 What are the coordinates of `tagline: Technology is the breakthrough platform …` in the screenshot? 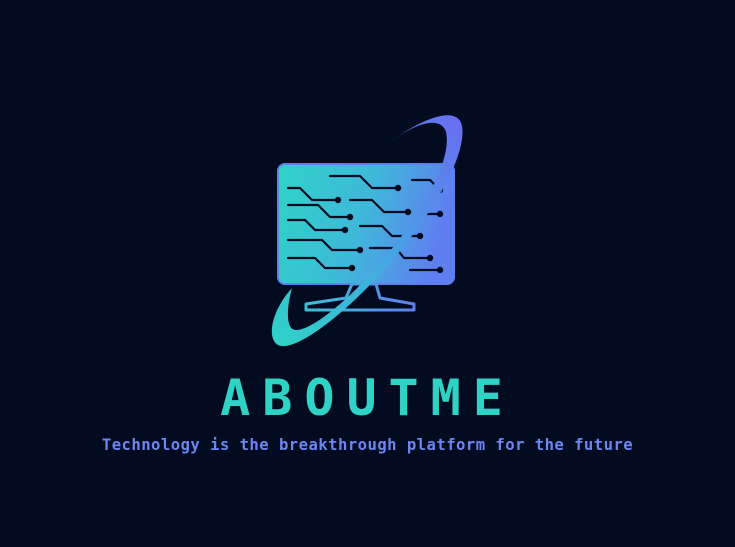 It's located at (367, 445).